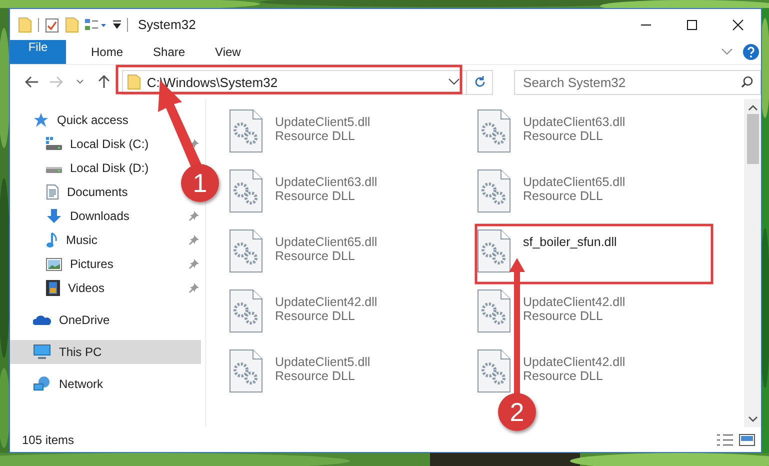  Describe the element at coordinates (53, 288) in the screenshot. I see `film-icon` at that location.